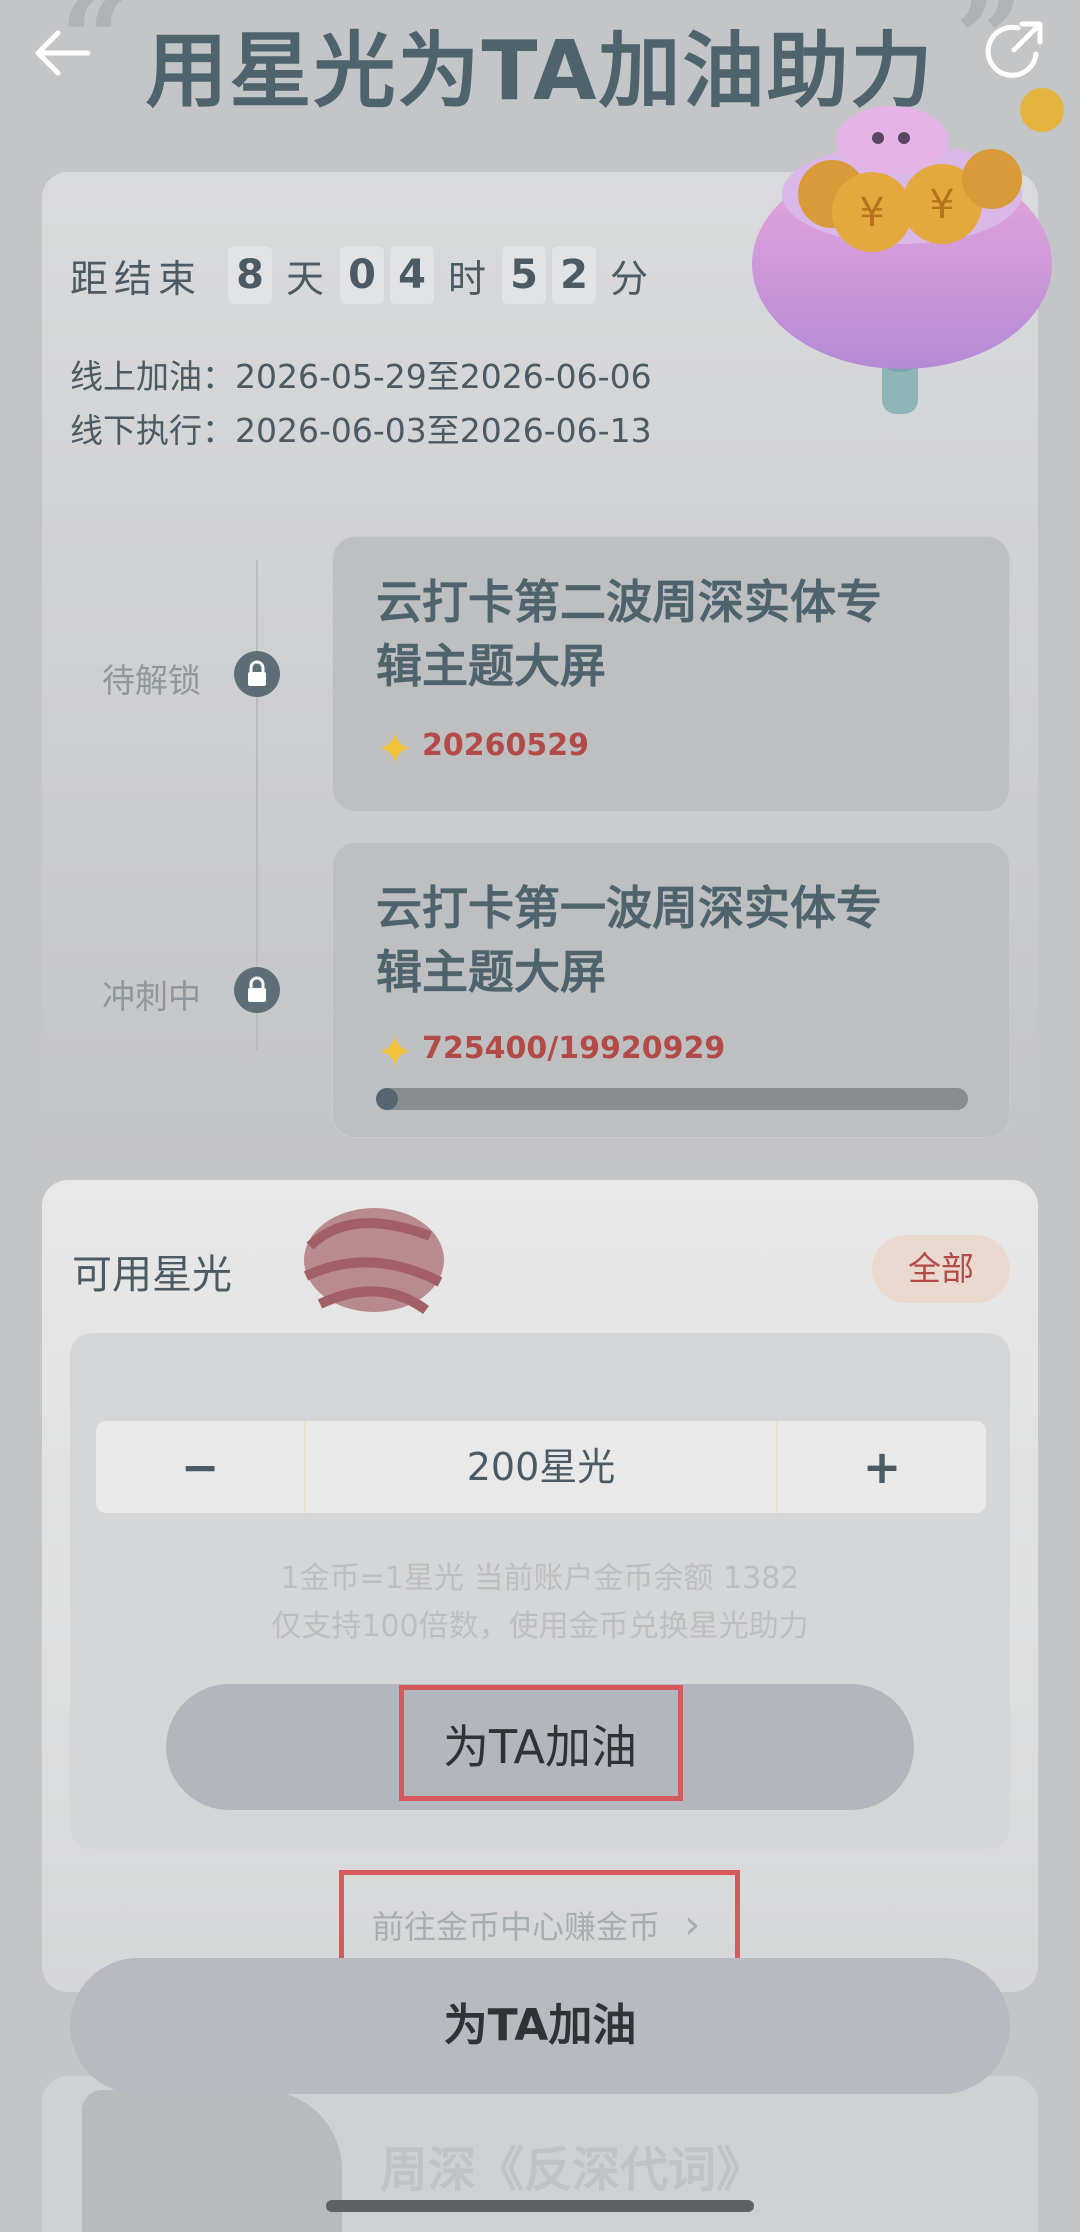 Image resolution: width=1080 pixels, height=2232 pixels. I want to click on bottom-cheer-button: 为TA加油, so click(540, 2026).